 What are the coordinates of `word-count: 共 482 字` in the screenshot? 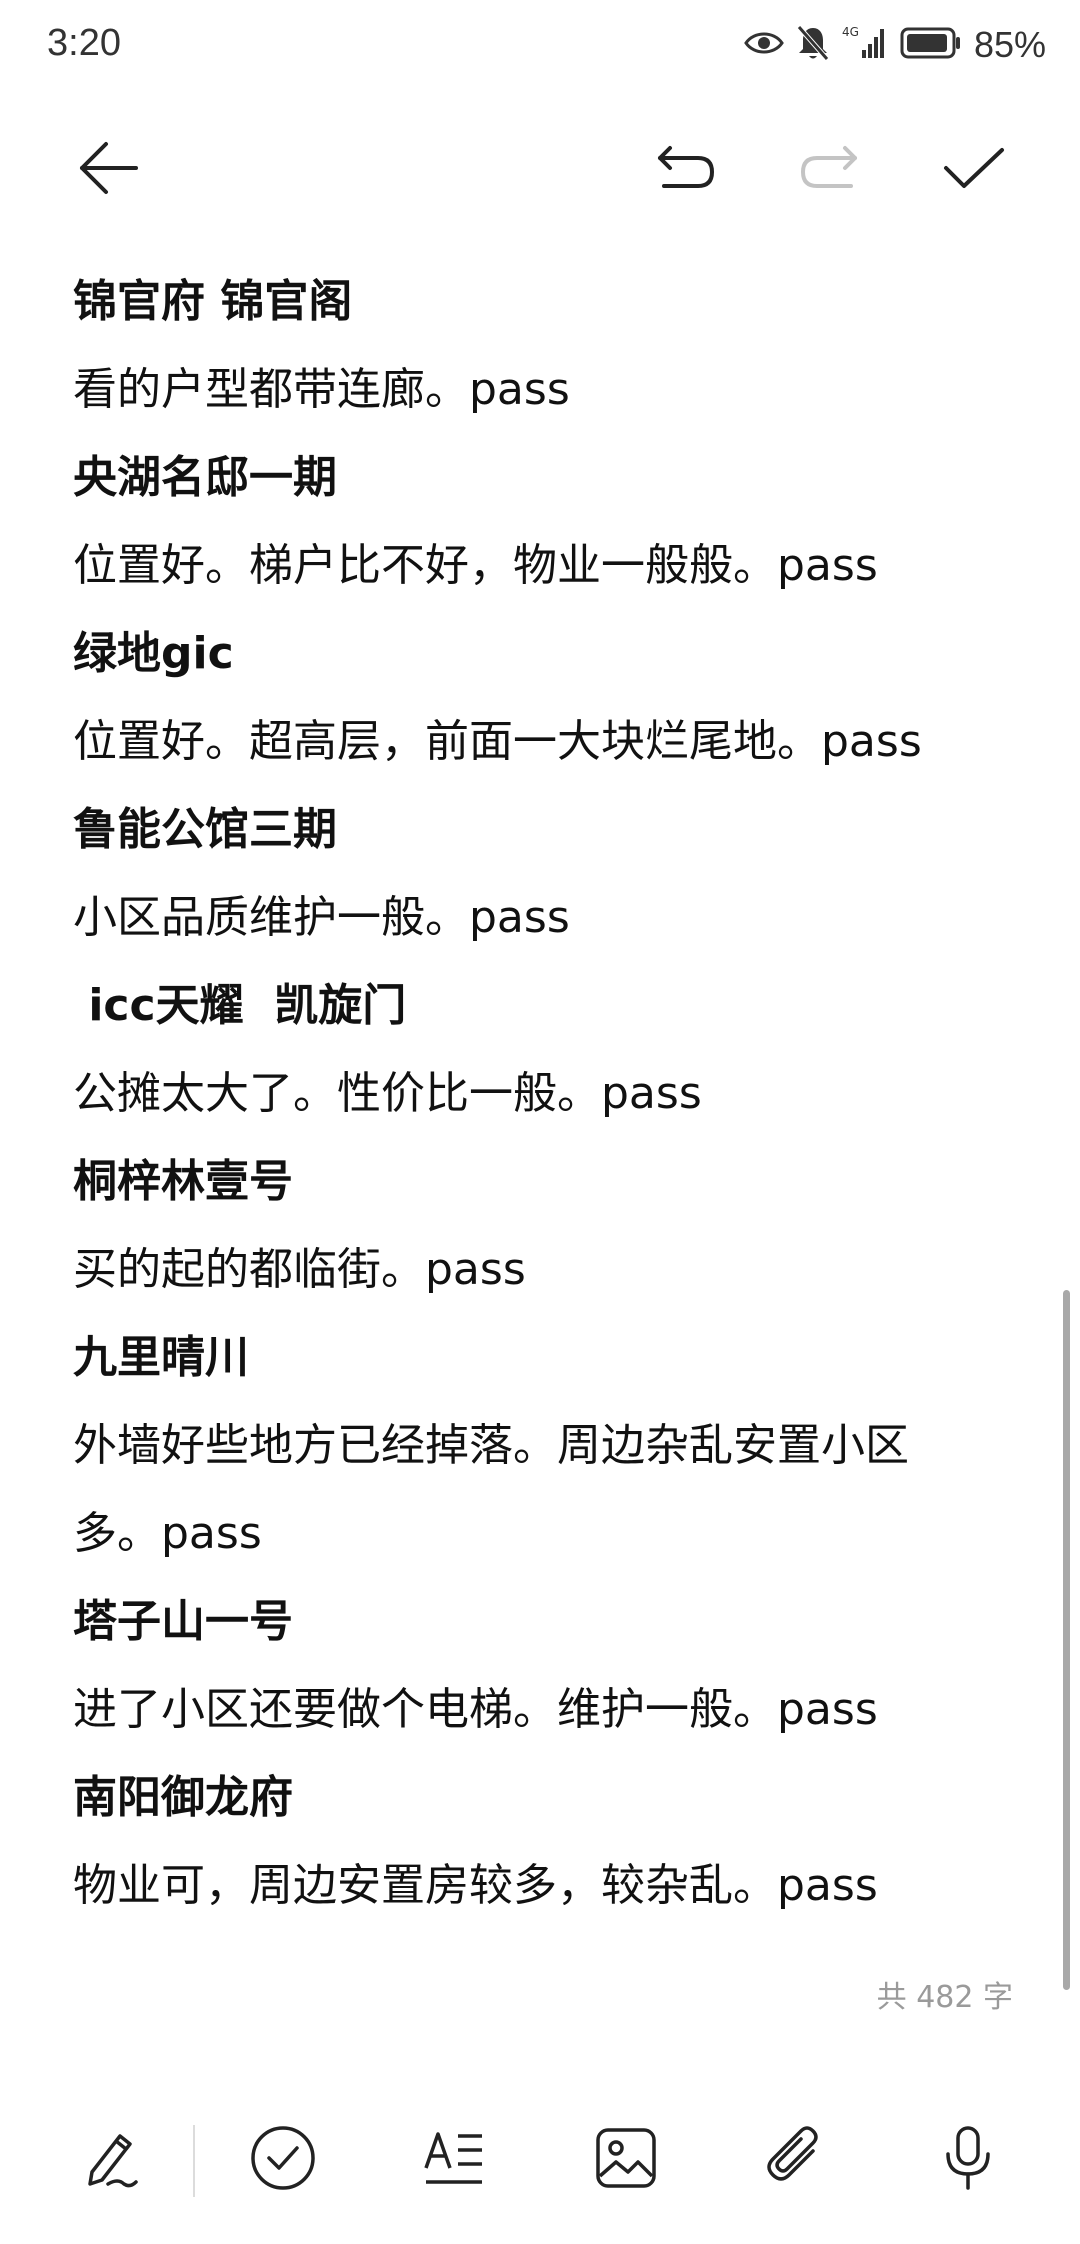 It's located at (944, 1997).